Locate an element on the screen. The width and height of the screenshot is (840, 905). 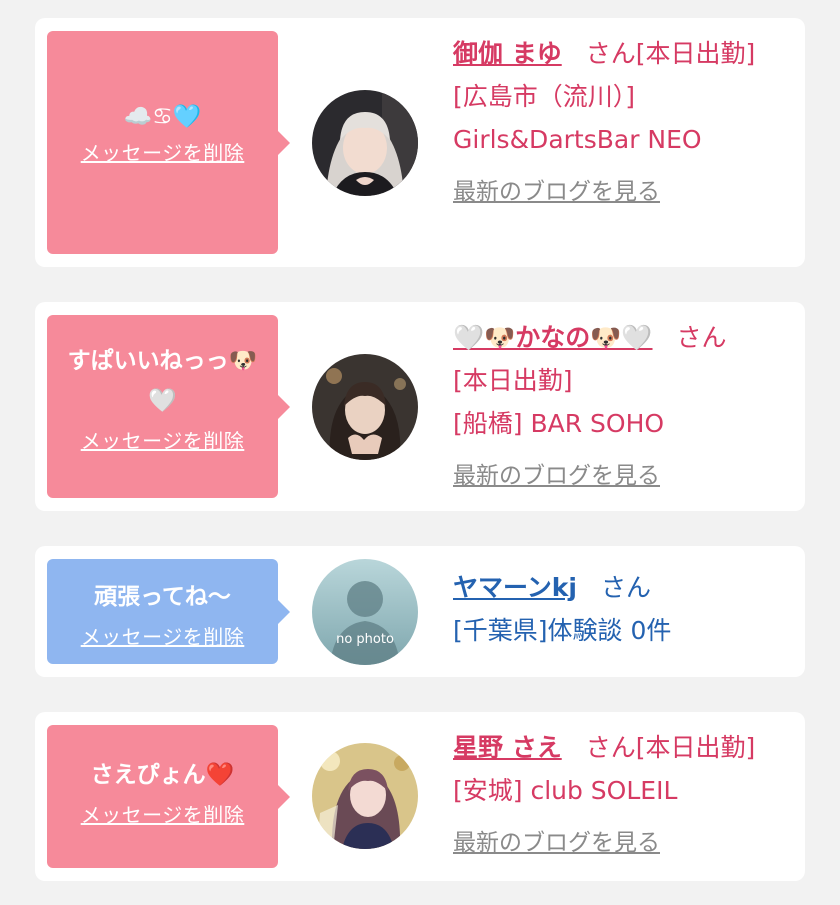
sender-header: 🤍🐶かなの🐶🤍 さん is located at coordinates (623, 337).